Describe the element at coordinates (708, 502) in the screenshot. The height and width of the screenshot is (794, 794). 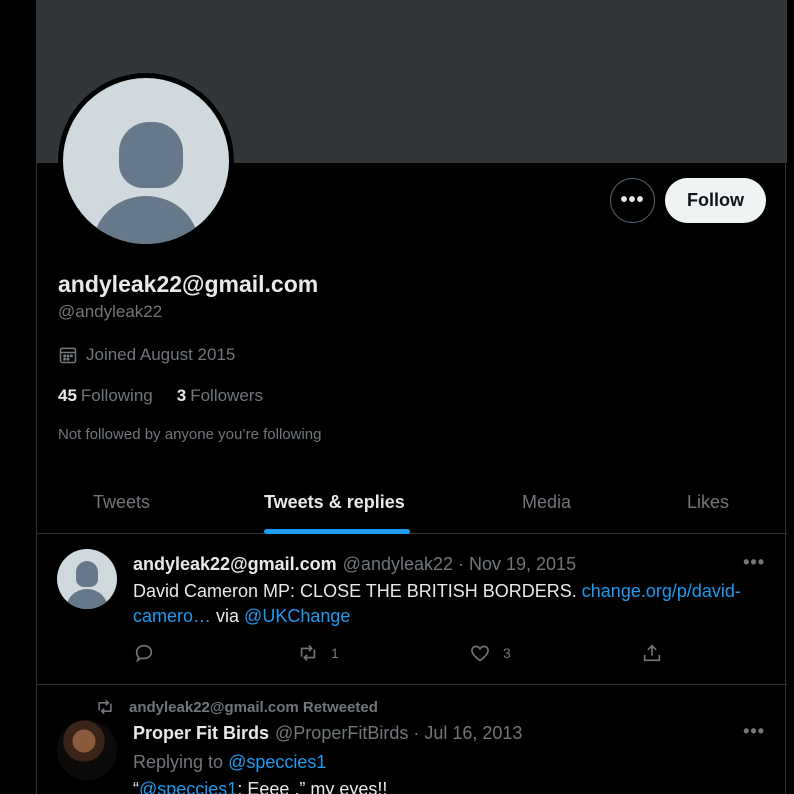
I see `tab-likes: Likes` at that location.